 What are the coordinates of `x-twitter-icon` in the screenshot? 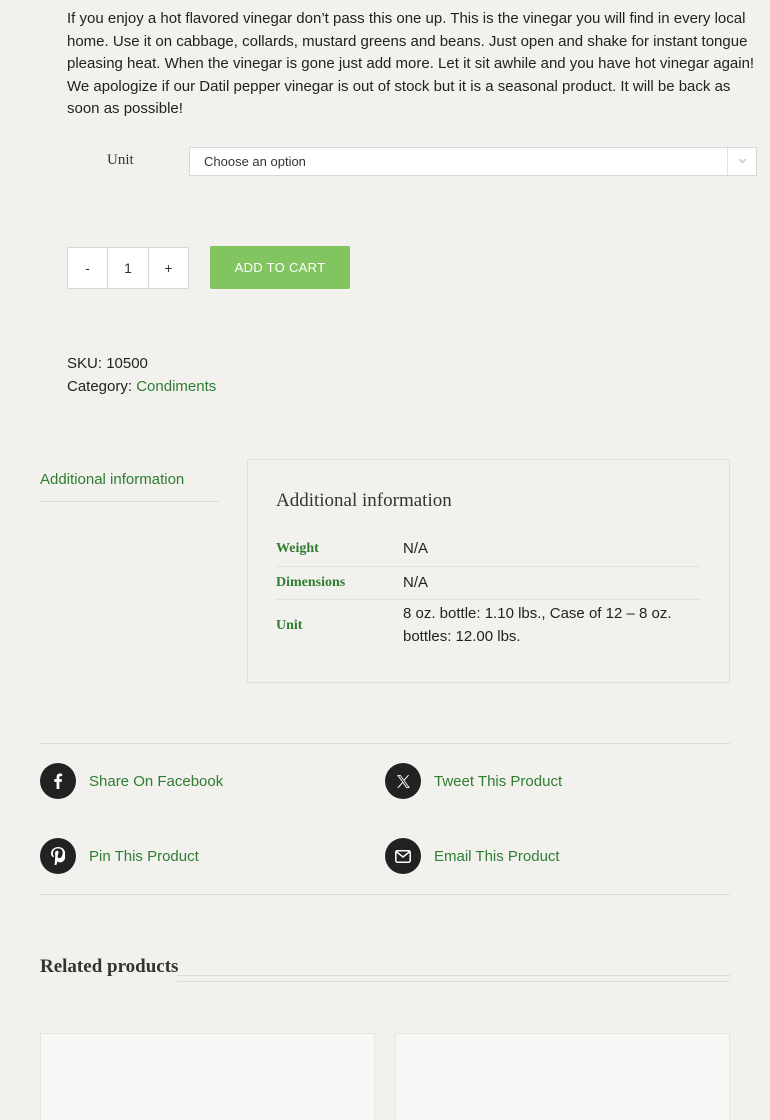 It's located at (403, 781).